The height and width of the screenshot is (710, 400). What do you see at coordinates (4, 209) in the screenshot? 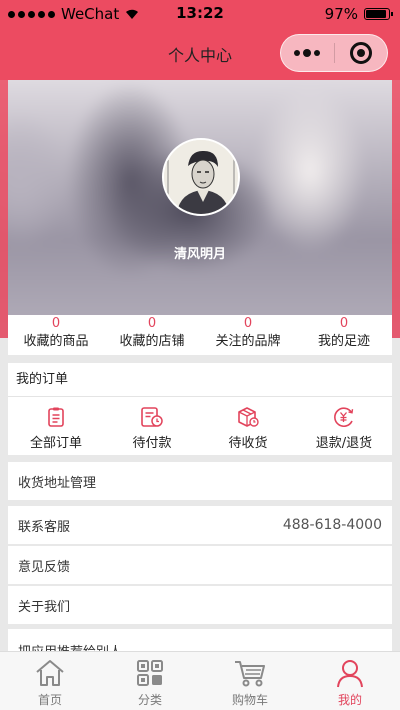
I see `header-edge-left` at bounding box center [4, 209].